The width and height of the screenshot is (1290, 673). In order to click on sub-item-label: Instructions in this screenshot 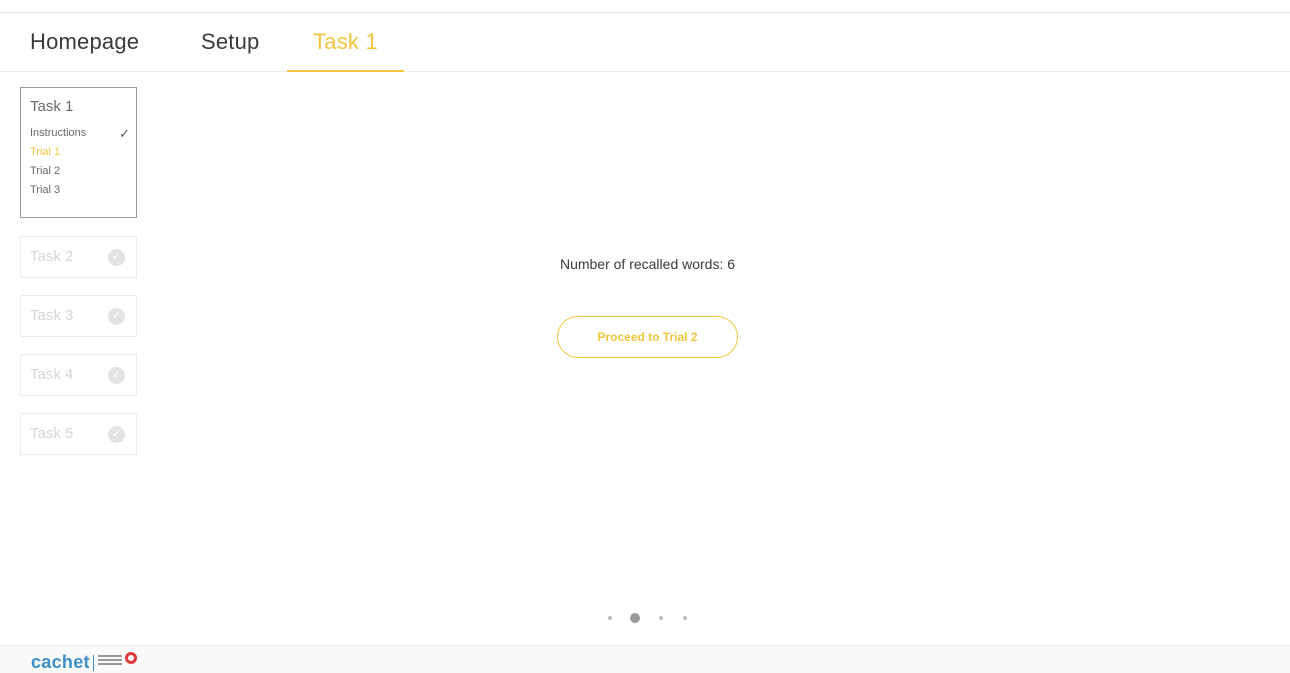, I will do `click(58, 133)`.